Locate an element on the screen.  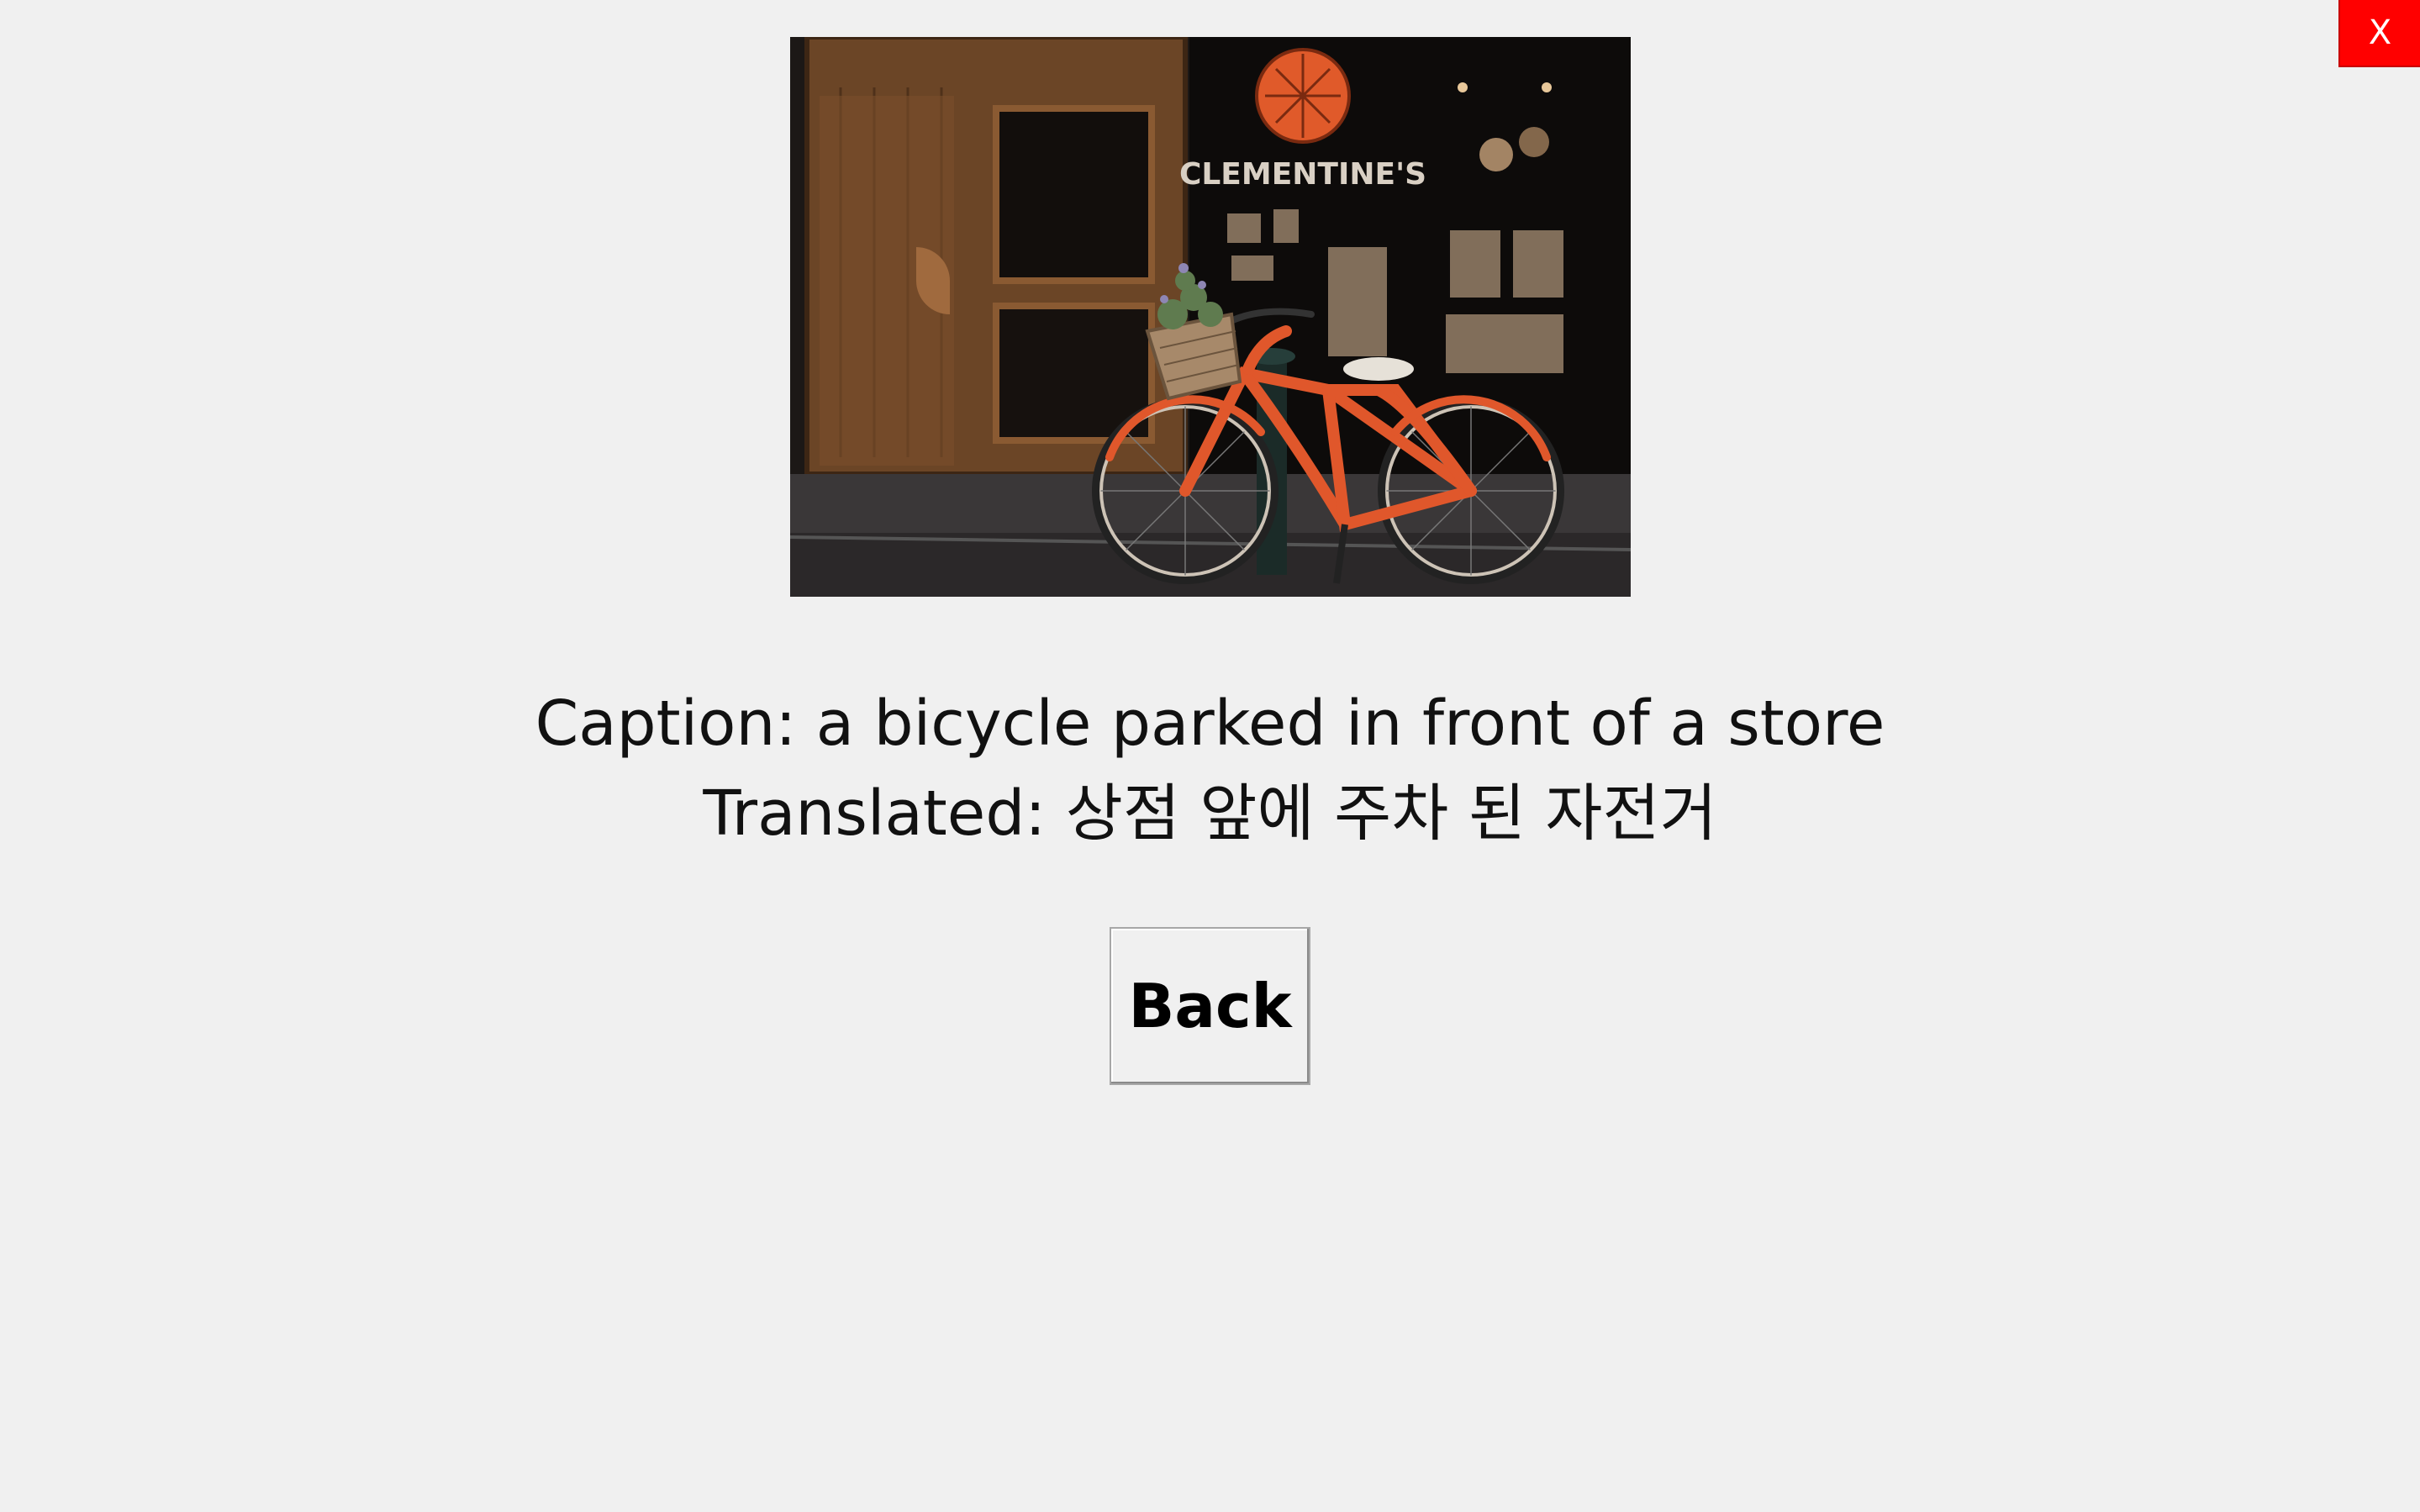
close-button: X is located at coordinates (2379, 33).